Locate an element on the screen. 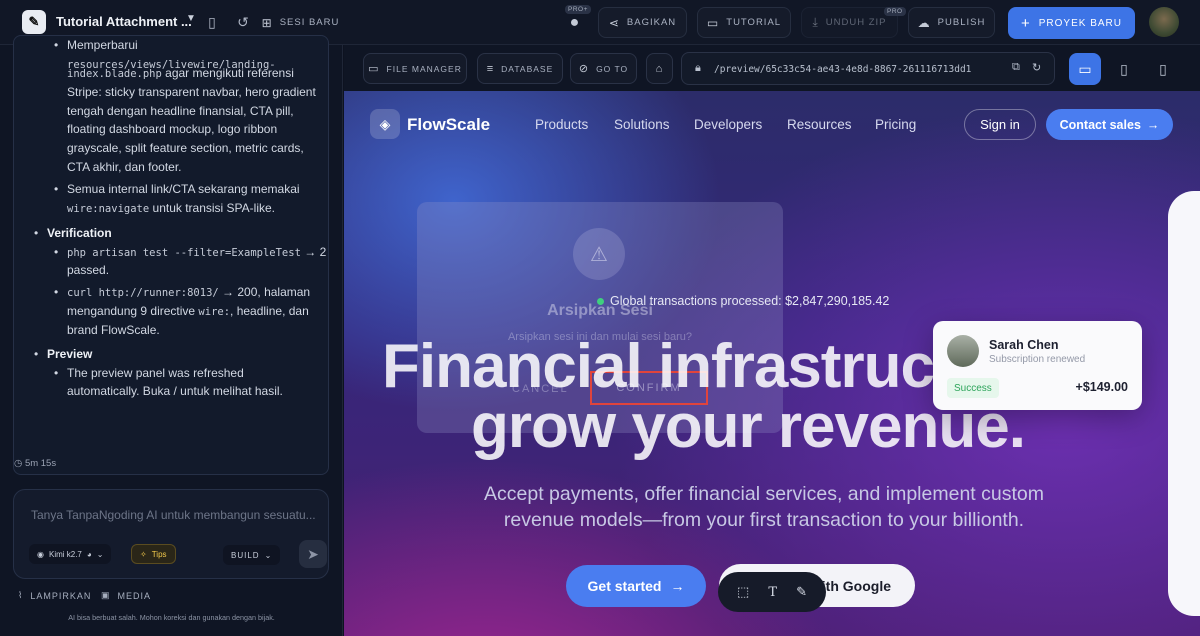 This screenshot has width=1200, height=636. lightbulb-icon: ✧ is located at coordinates (143, 554).